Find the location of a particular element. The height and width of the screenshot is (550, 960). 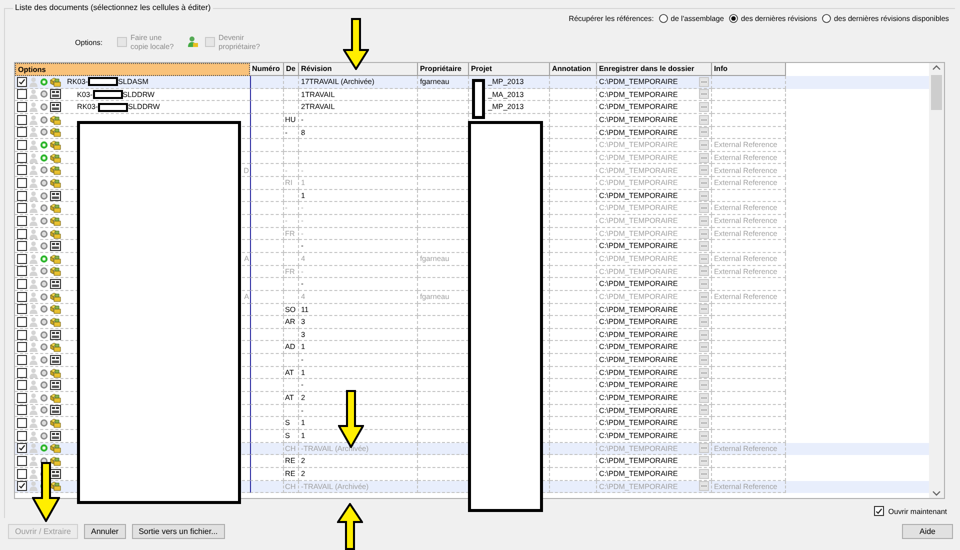

scrollbar is located at coordinates (936, 280).